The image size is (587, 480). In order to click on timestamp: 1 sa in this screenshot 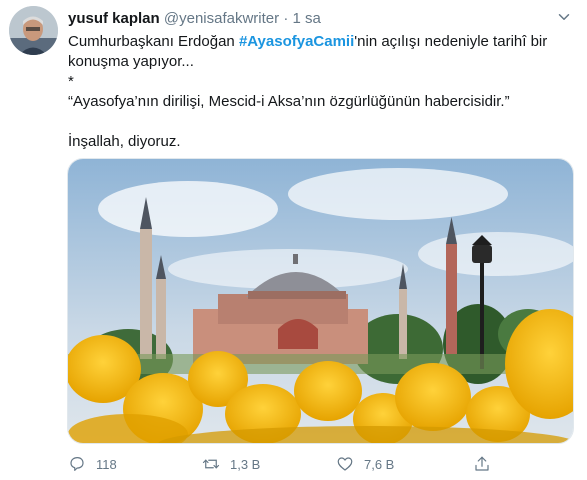, I will do `click(306, 18)`.